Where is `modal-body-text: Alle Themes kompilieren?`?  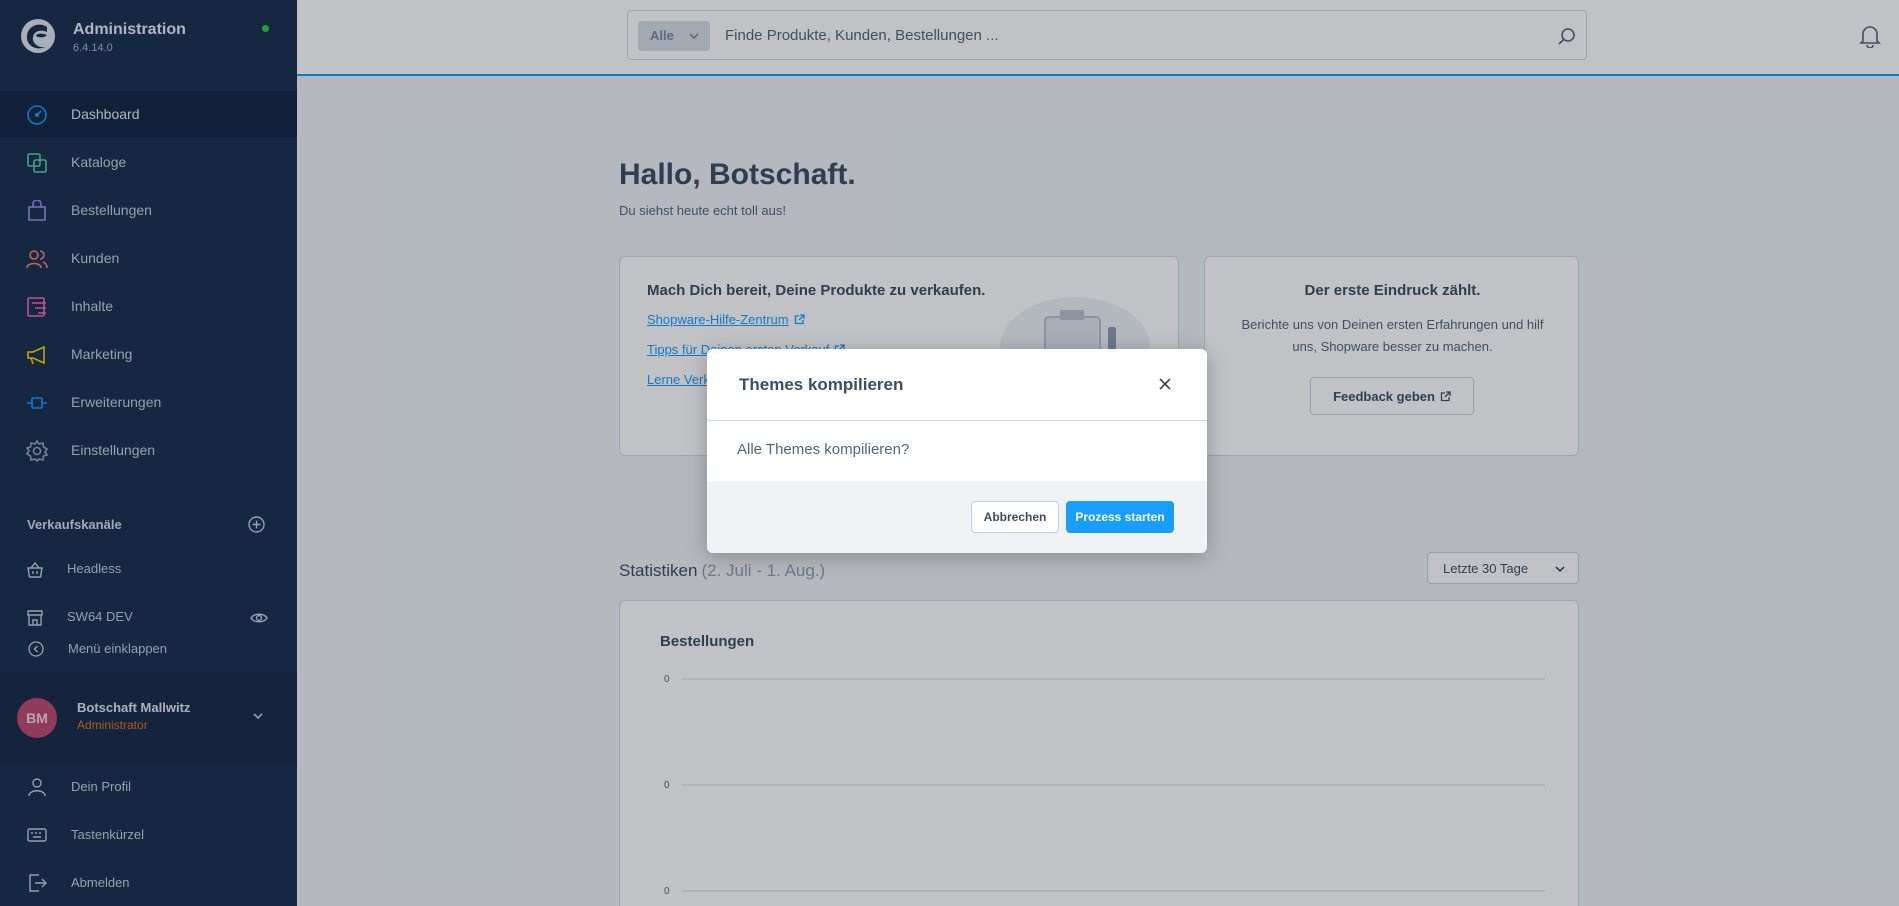 modal-body-text: Alle Themes kompilieren? is located at coordinates (823, 449).